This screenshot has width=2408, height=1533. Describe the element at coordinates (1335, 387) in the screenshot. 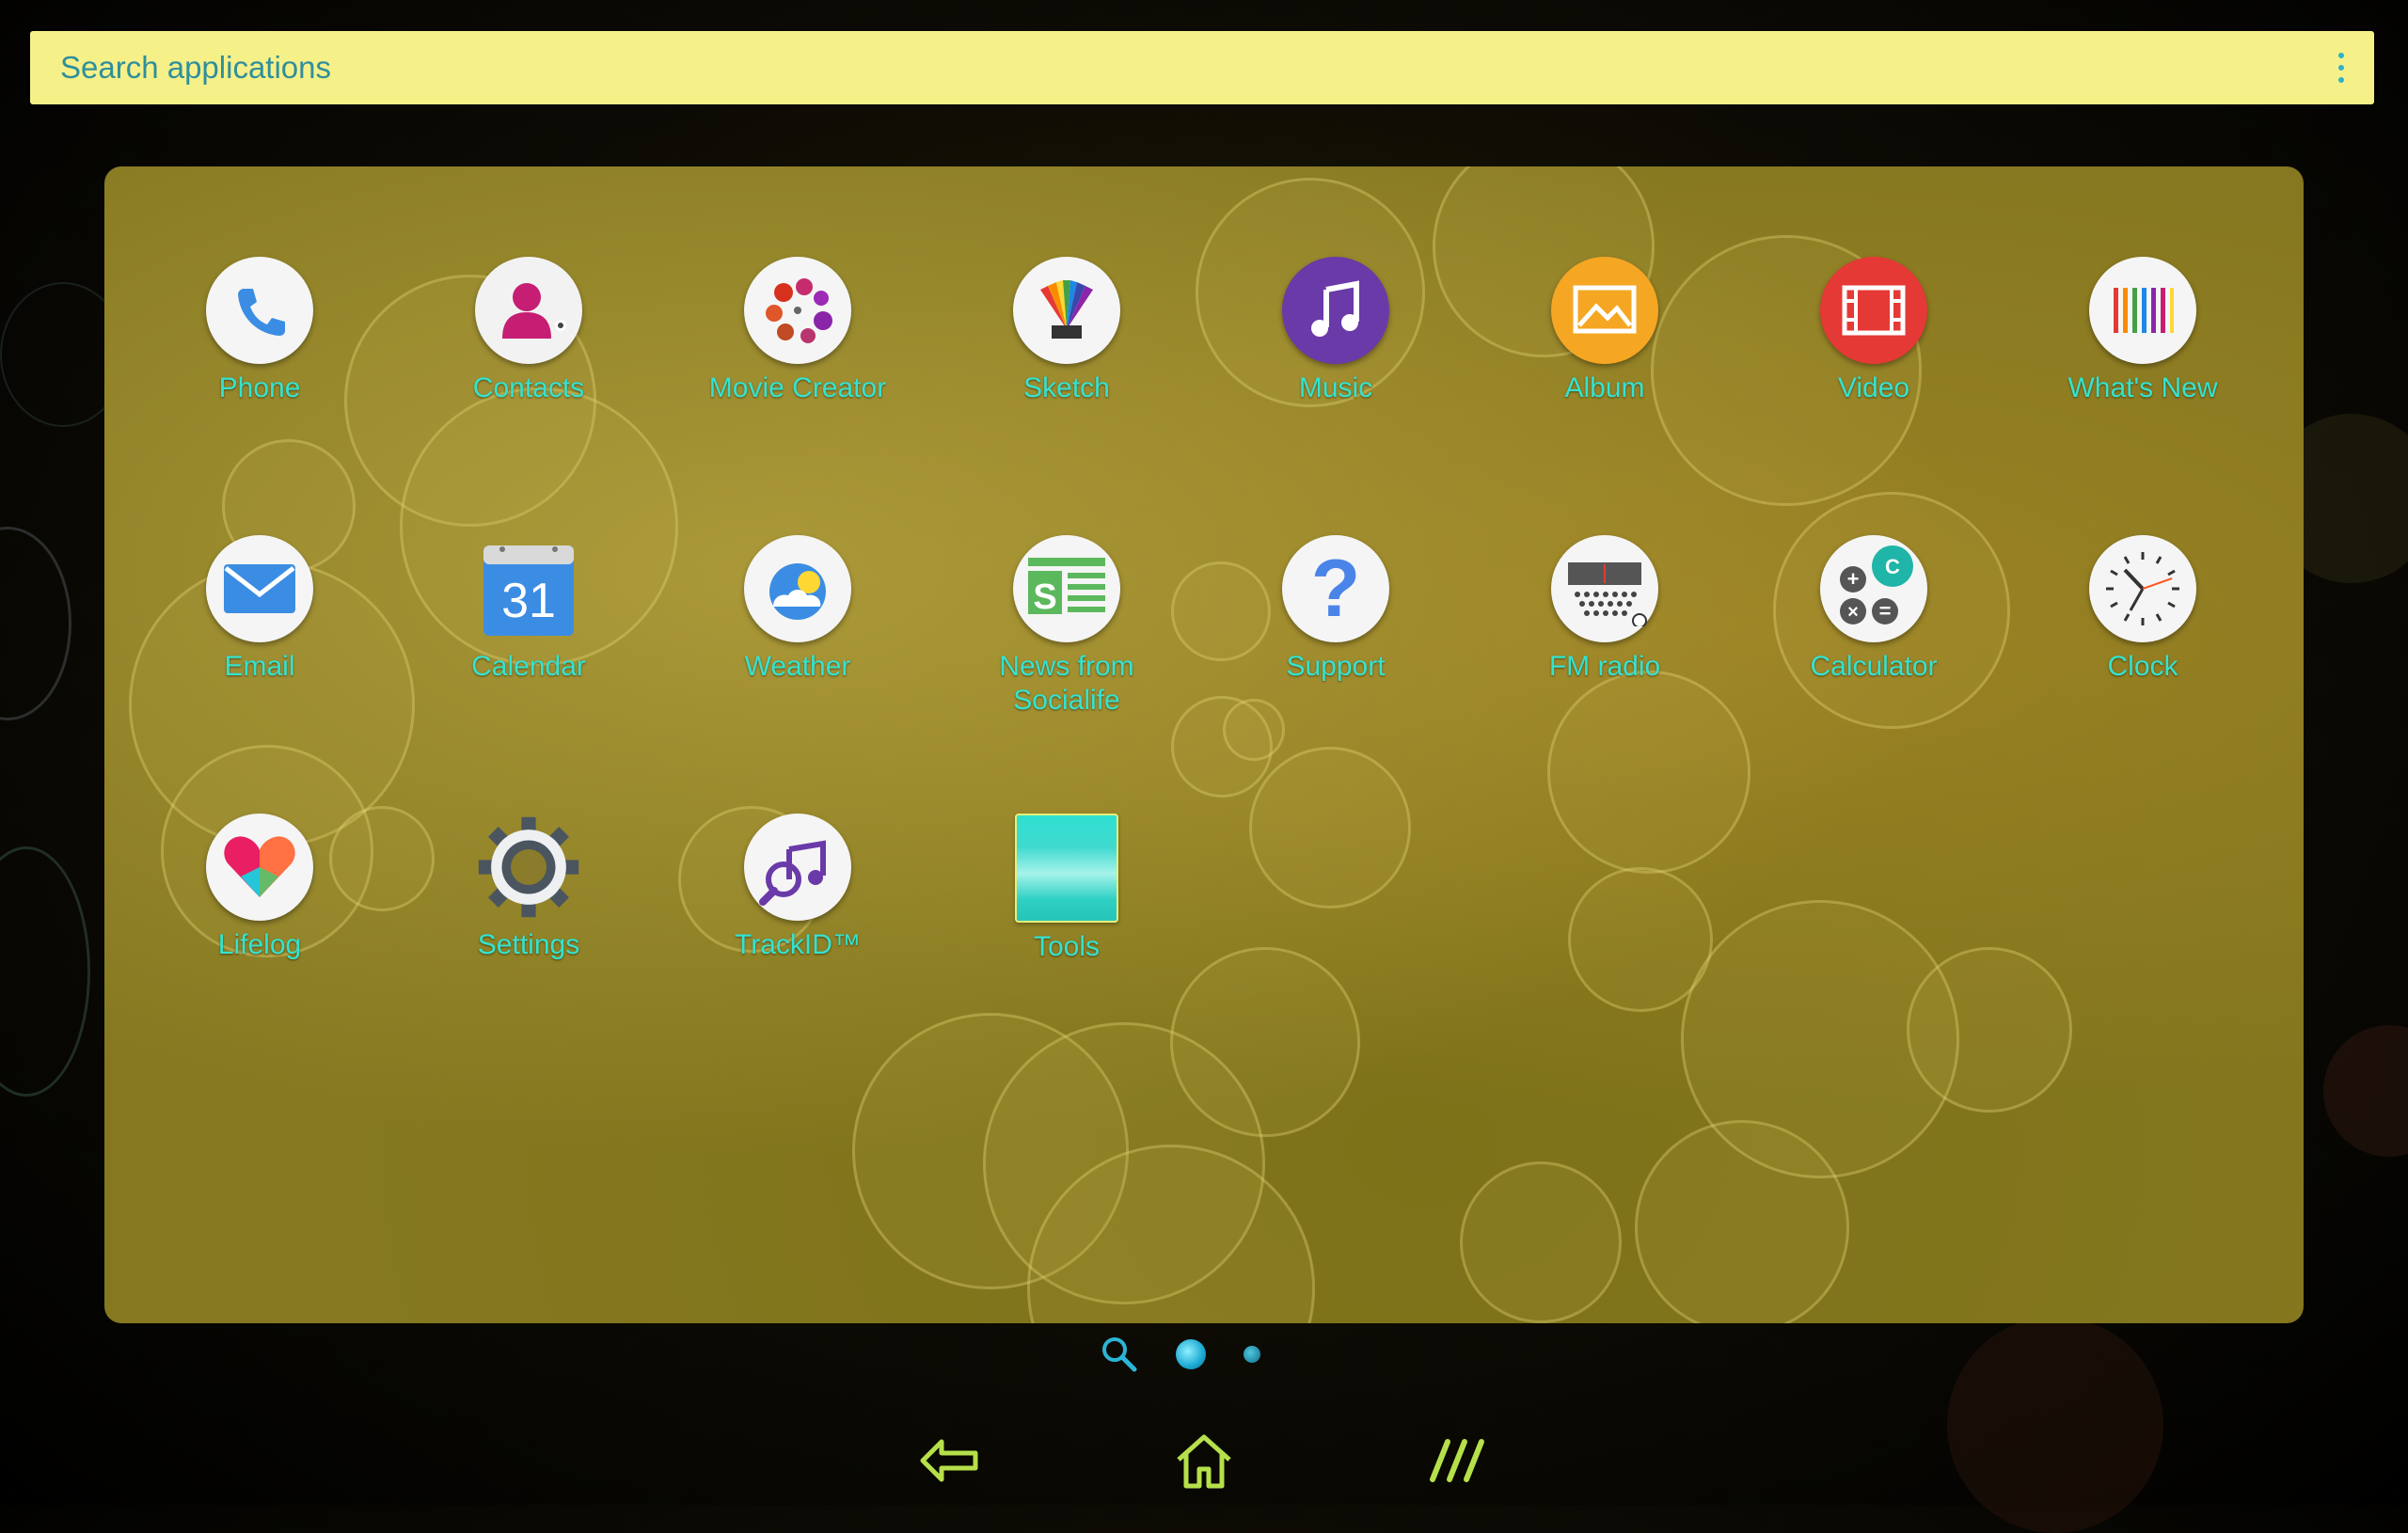

I see `app-label: Music` at that location.